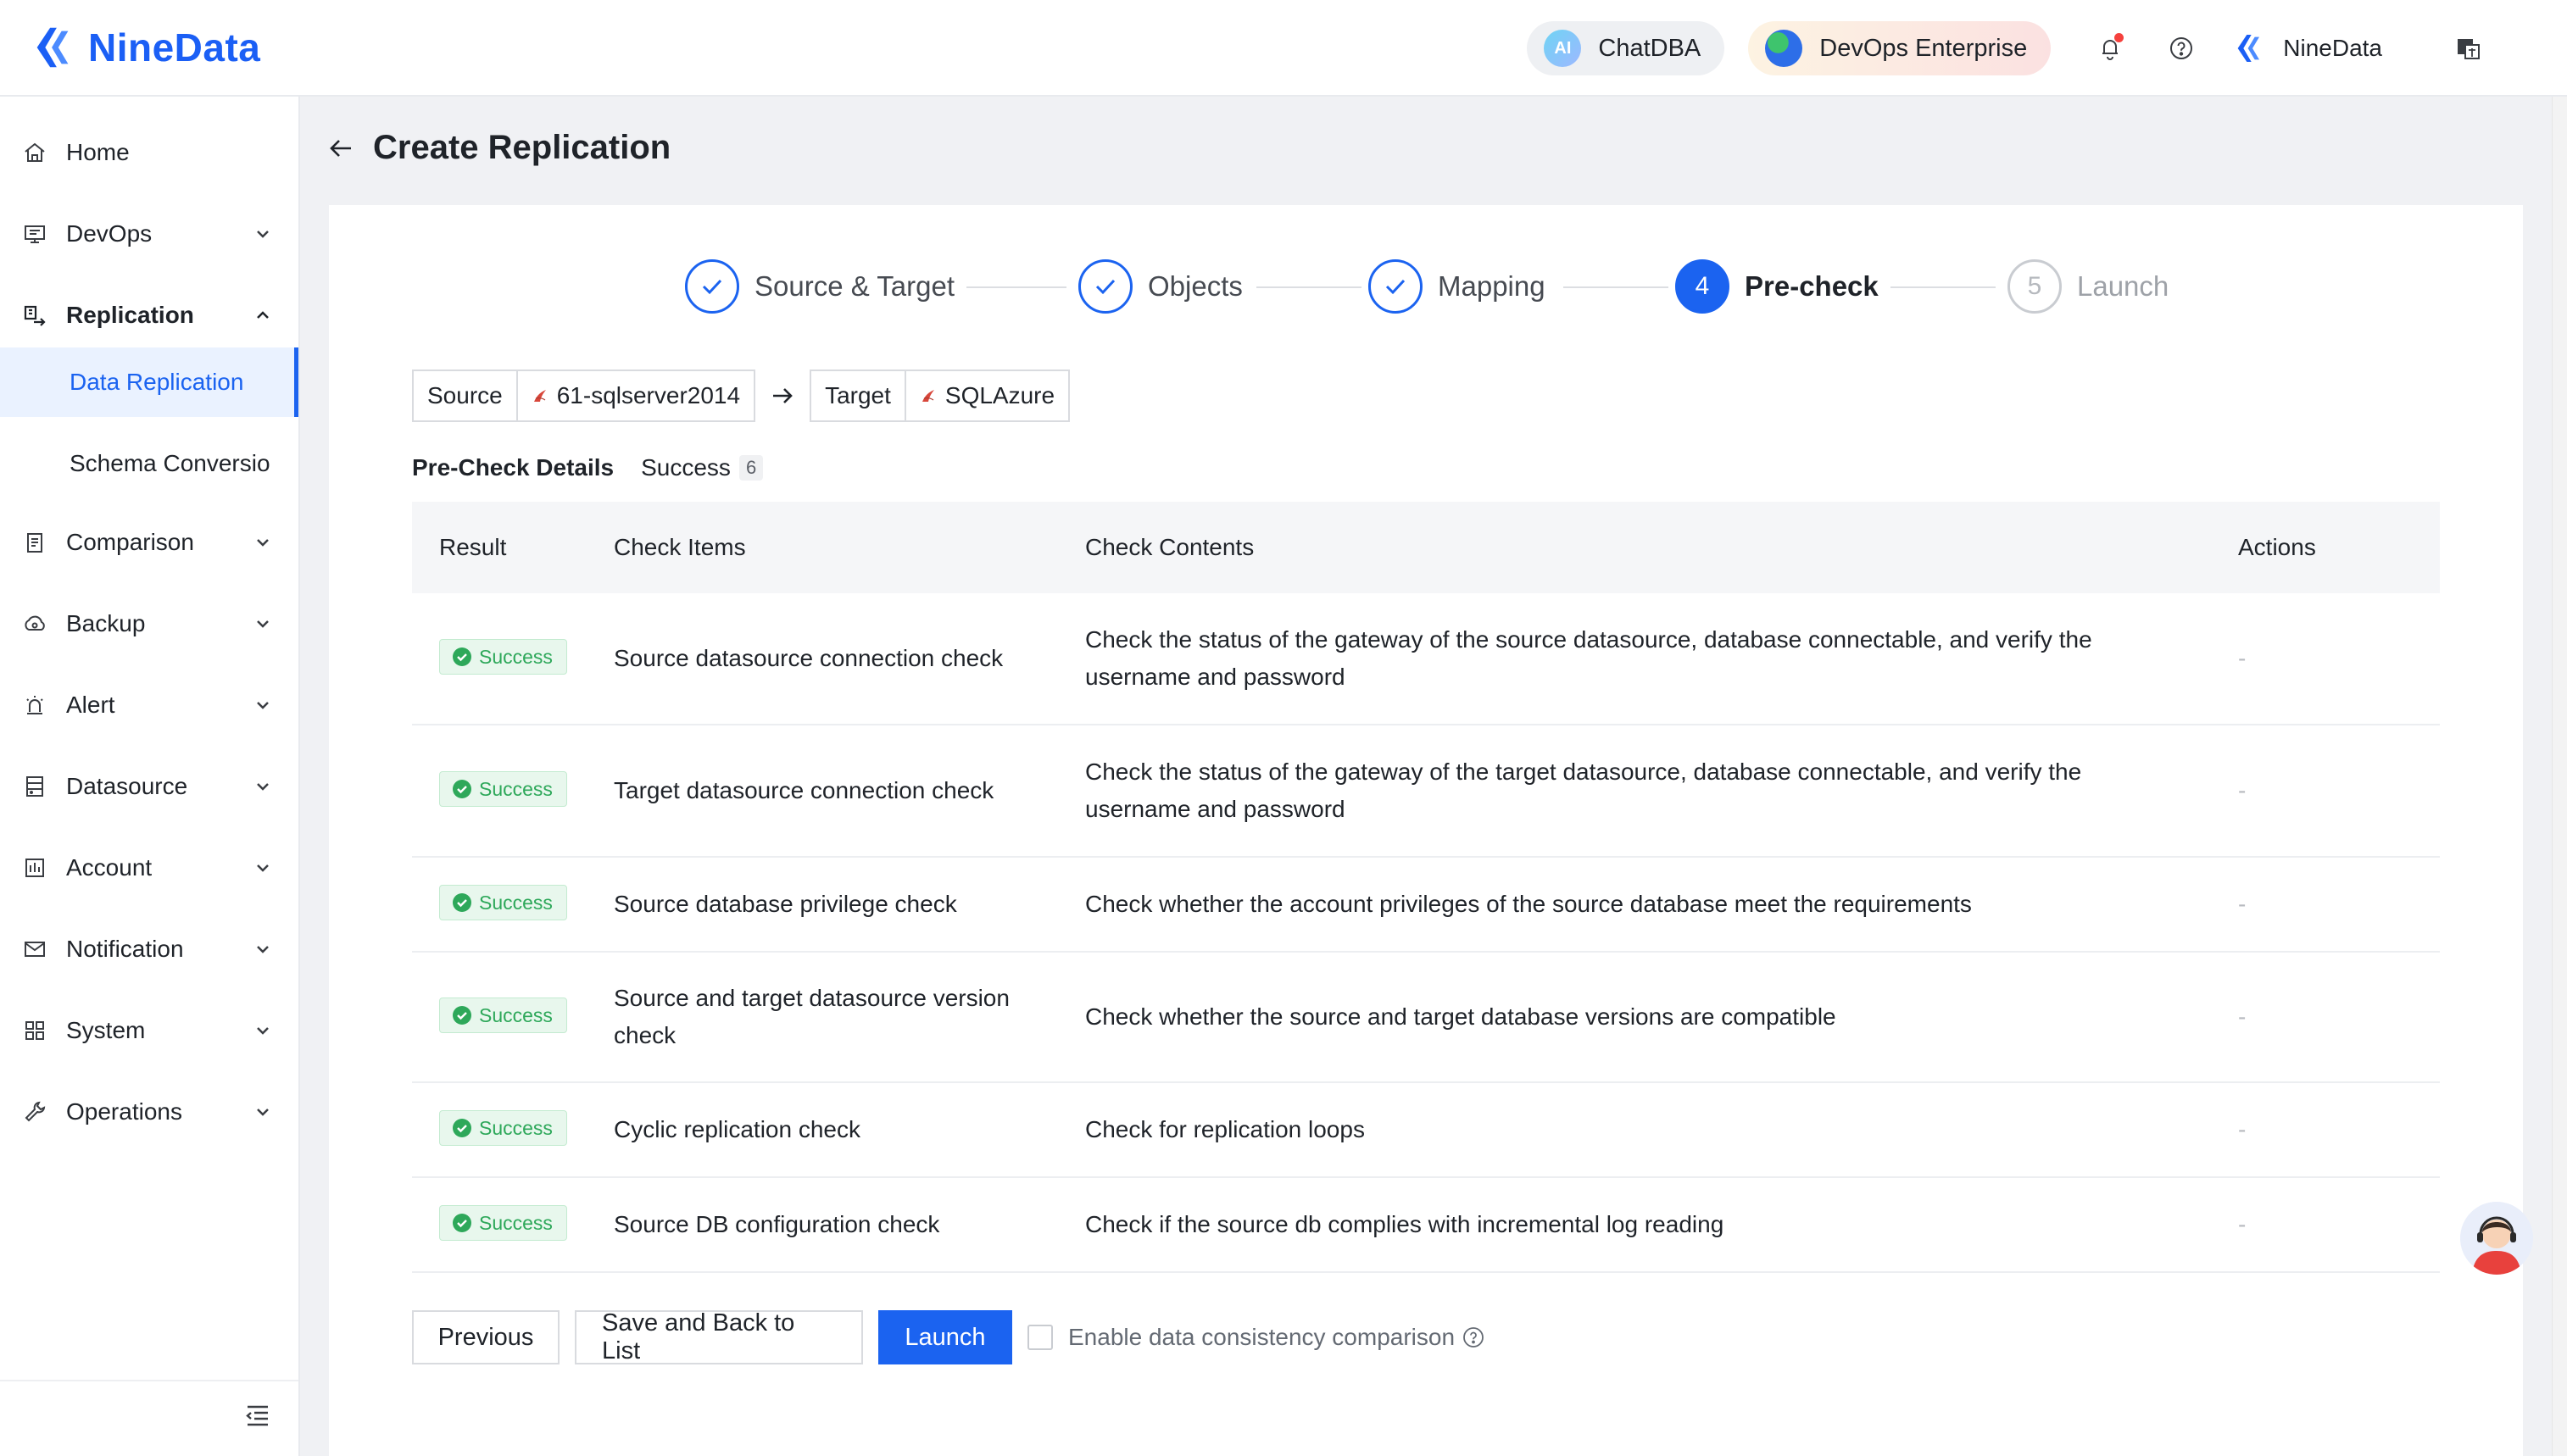 The height and width of the screenshot is (1456, 2567). Describe the element at coordinates (149, 623) in the screenshot. I see `sidebar-item-backup: Backup` at that location.